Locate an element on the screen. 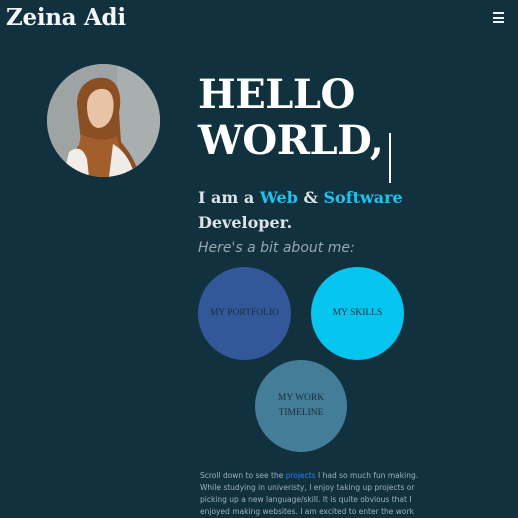  about-intro: Here's a bit about me: is located at coordinates (276, 248).